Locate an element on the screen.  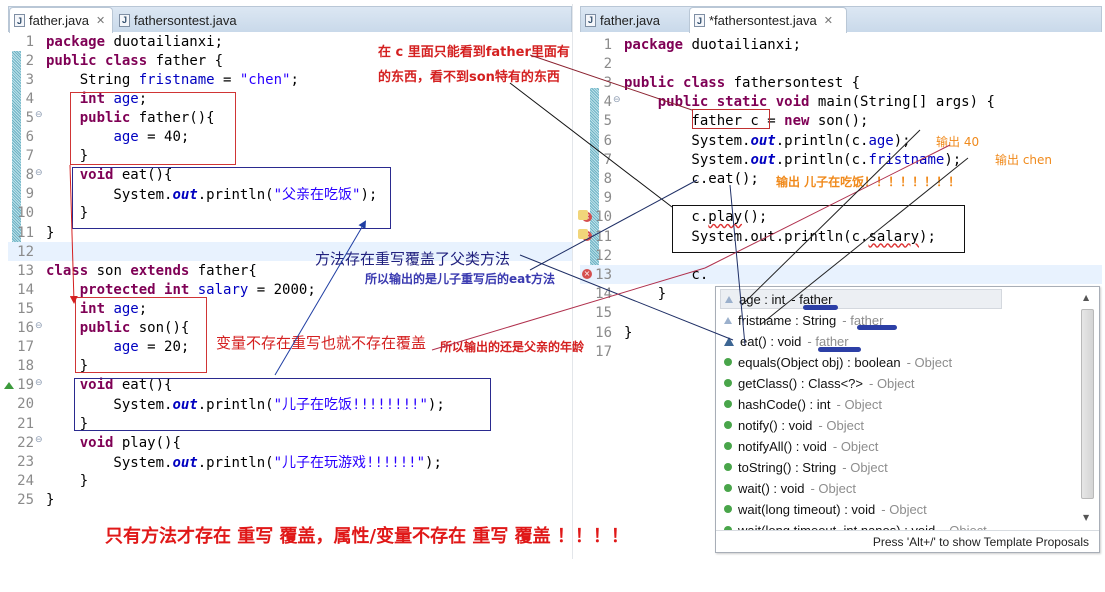
scroll-up-icon: ▲ is located at coordinates (1086, 297).